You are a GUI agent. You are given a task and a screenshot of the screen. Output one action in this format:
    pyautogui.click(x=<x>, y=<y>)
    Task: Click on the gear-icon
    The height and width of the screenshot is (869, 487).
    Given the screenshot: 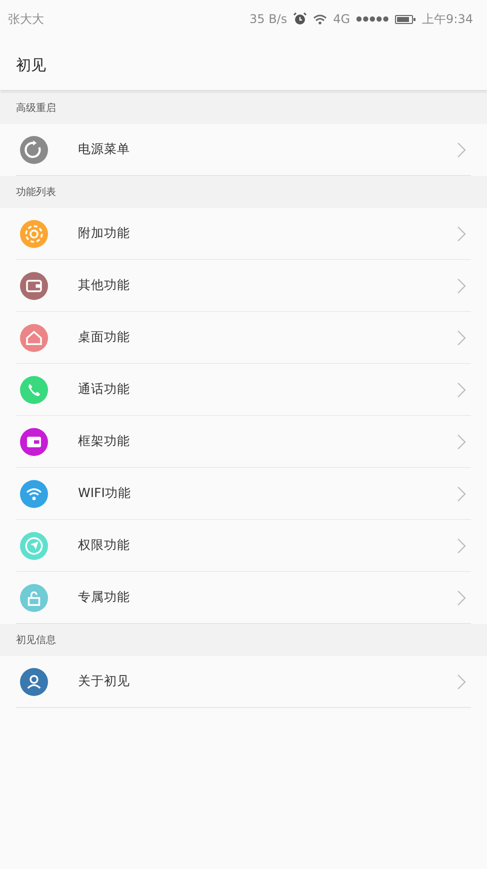 What is the action you would take?
    pyautogui.click(x=34, y=234)
    